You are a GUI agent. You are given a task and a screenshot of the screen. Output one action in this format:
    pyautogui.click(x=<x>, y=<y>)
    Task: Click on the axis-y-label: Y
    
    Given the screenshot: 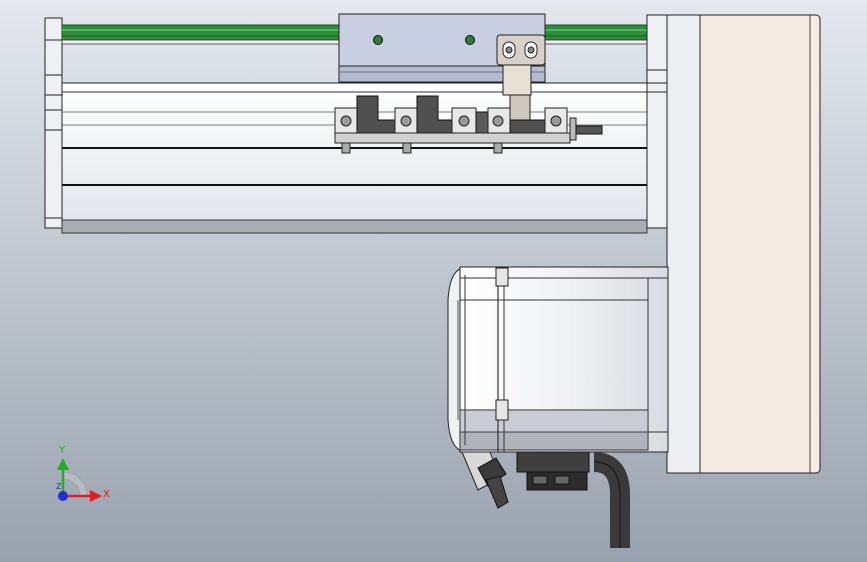 What is the action you would take?
    pyautogui.click(x=62, y=450)
    